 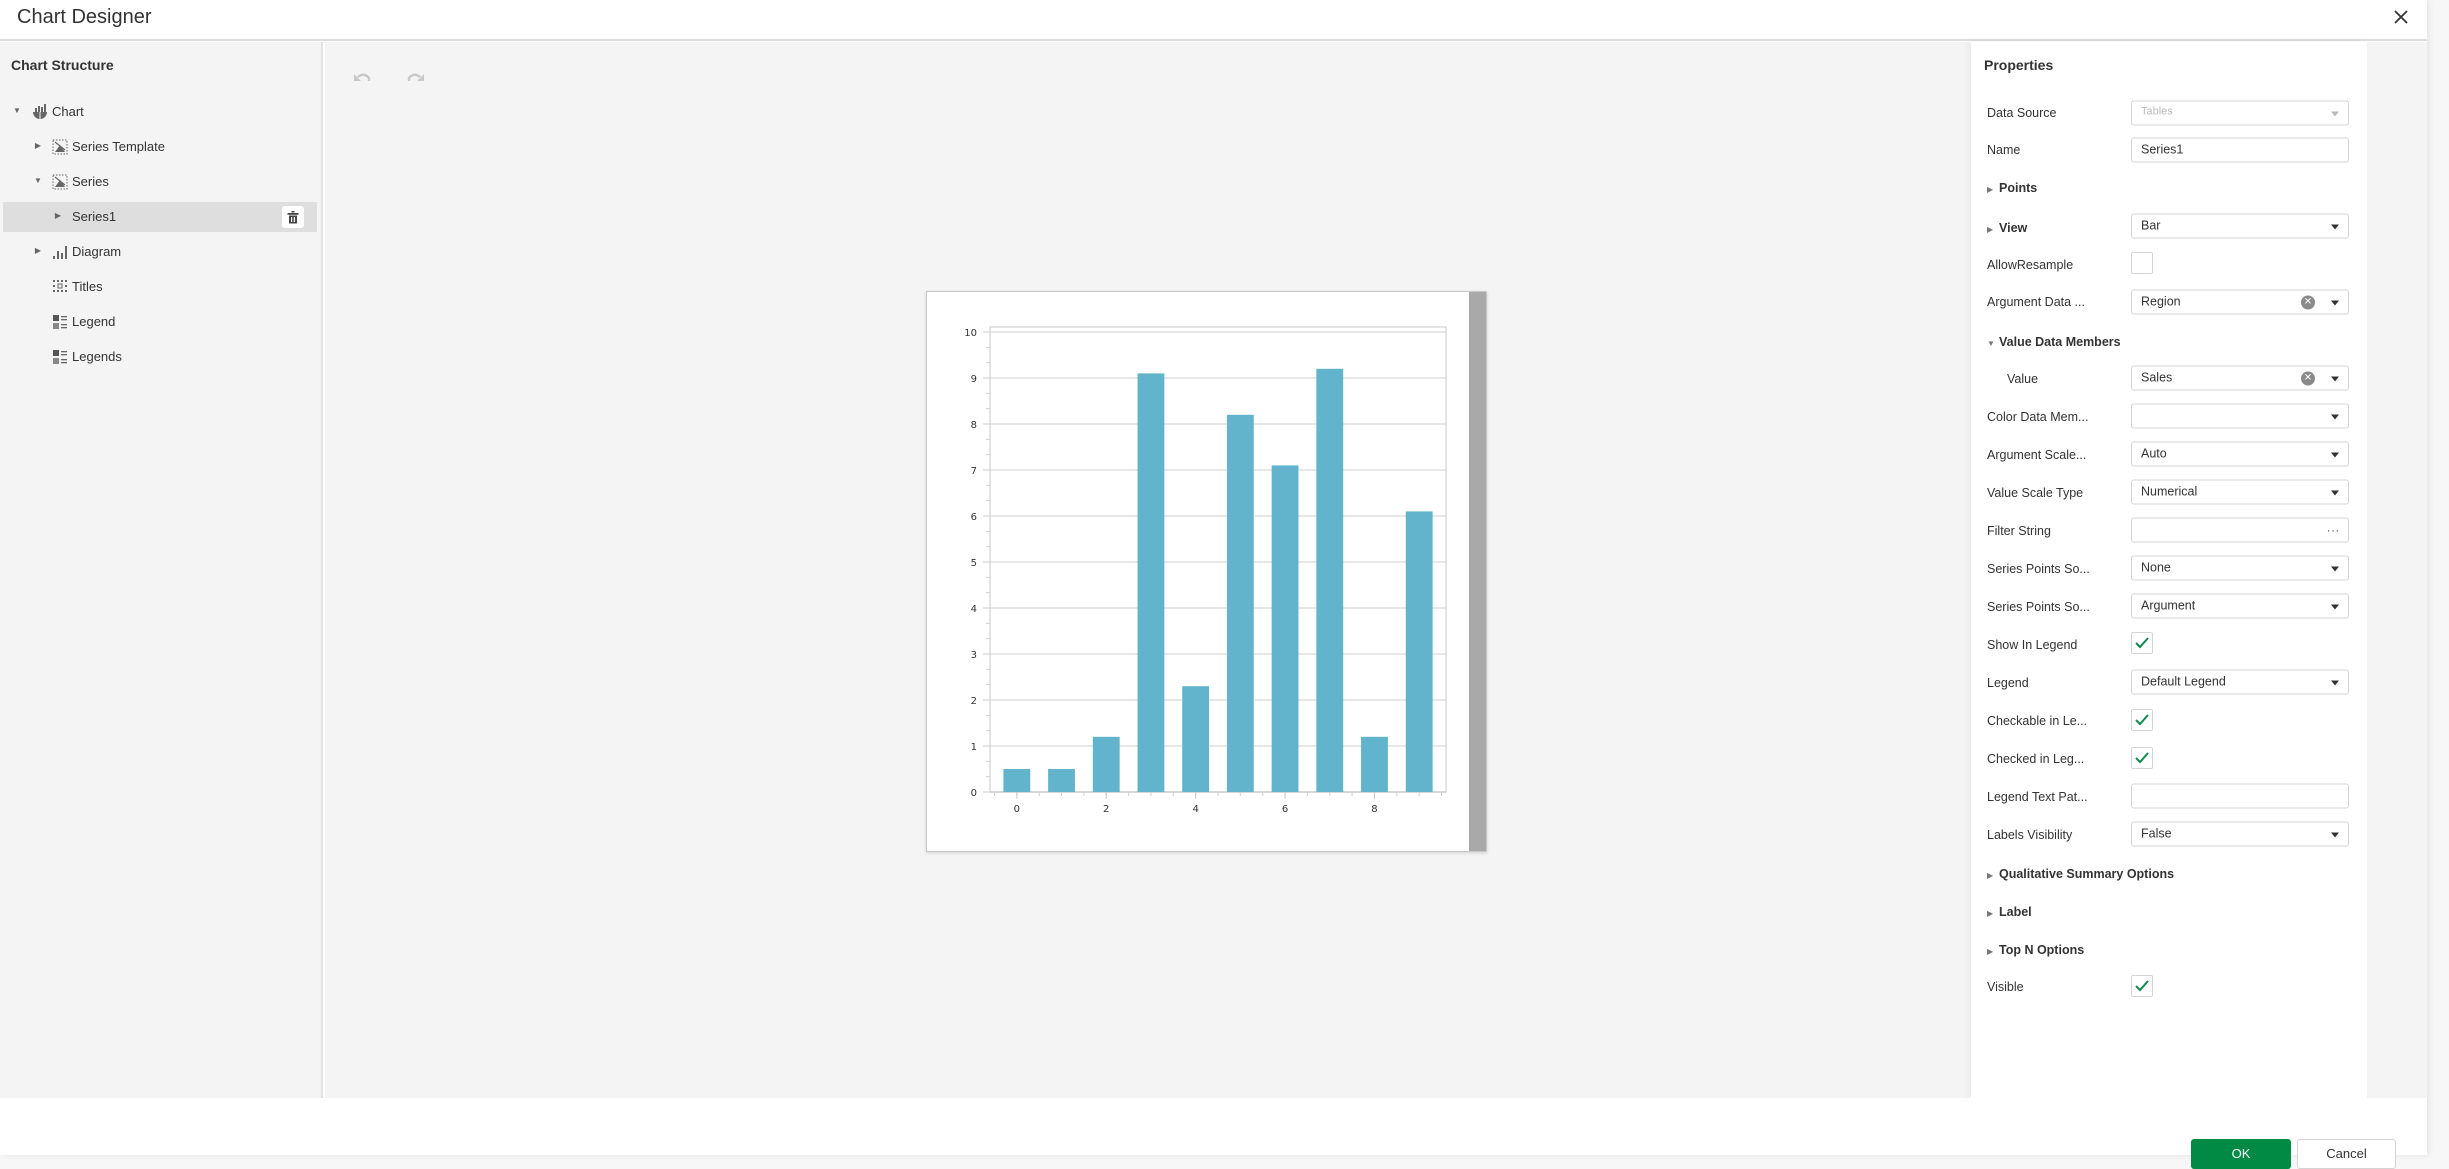 What do you see at coordinates (1106, 809) in the screenshot?
I see `x-tick-label: 2` at bounding box center [1106, 809].